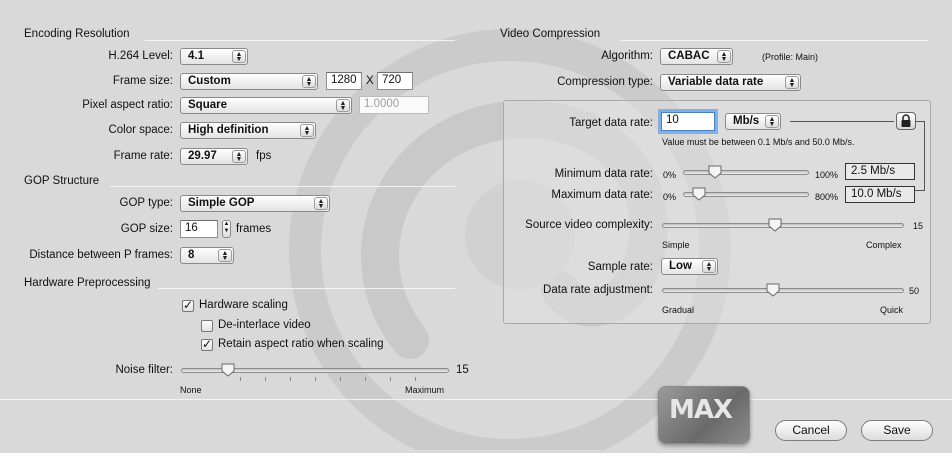 The width and height of the screenshot is (952, 453). I want to click on target-unit-popup: Mb/s ▲ ▼, so click(753, 121).